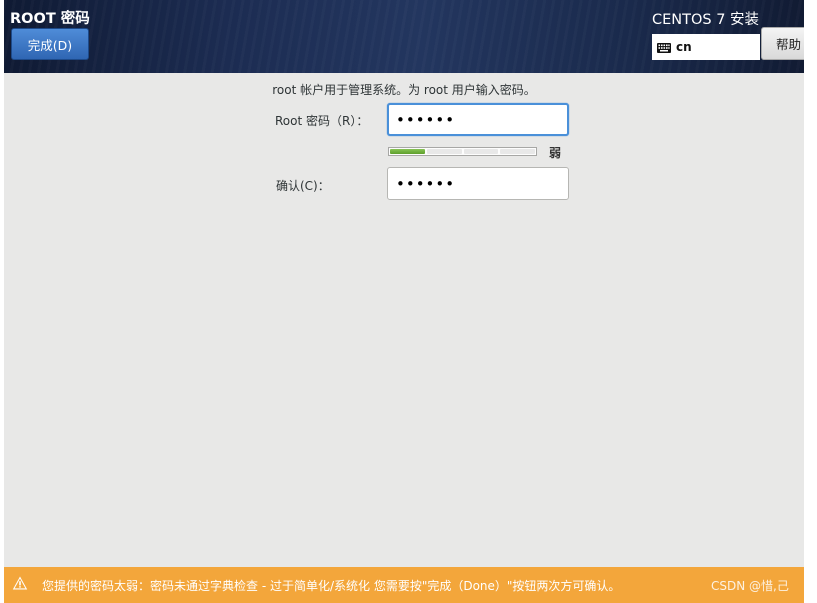  What do you see at coordinates (404, 36) in the screenshot?
I see `header-bar: ROOT 密码 完成(D) CENTOS 7 安装 cn 帮助` at bounding box center [404, 36].